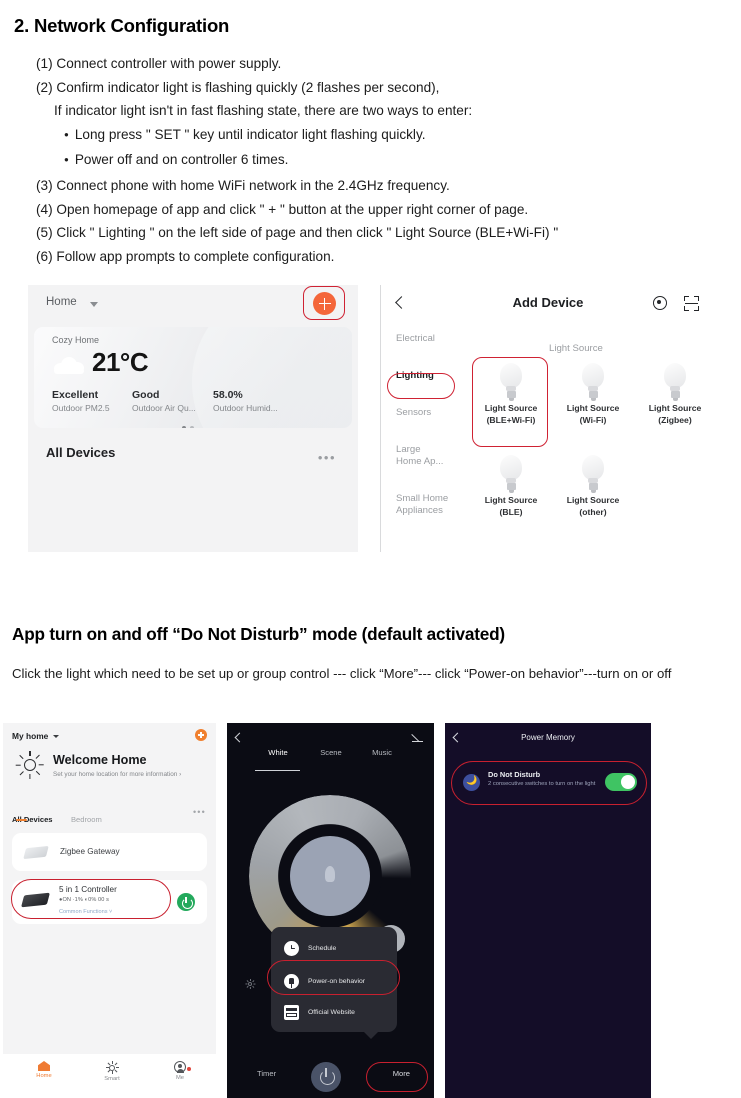 The width and height of the screenshot is (741, 1098). I want to click on website-icon, so click(291, 1012).